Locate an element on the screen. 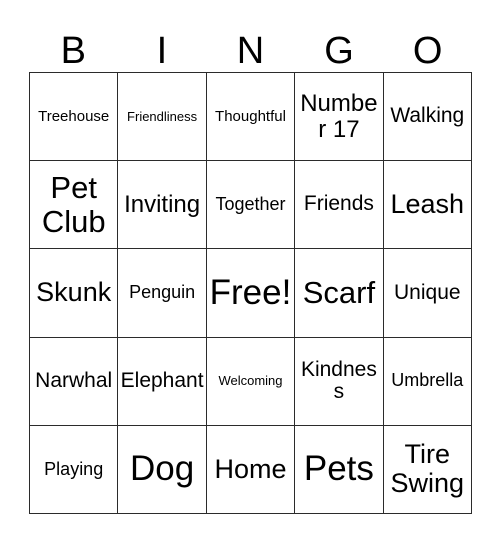 This screenshot has height=544, width=500. bingo-cell-label: Dog is located at coordinates (162, 469).